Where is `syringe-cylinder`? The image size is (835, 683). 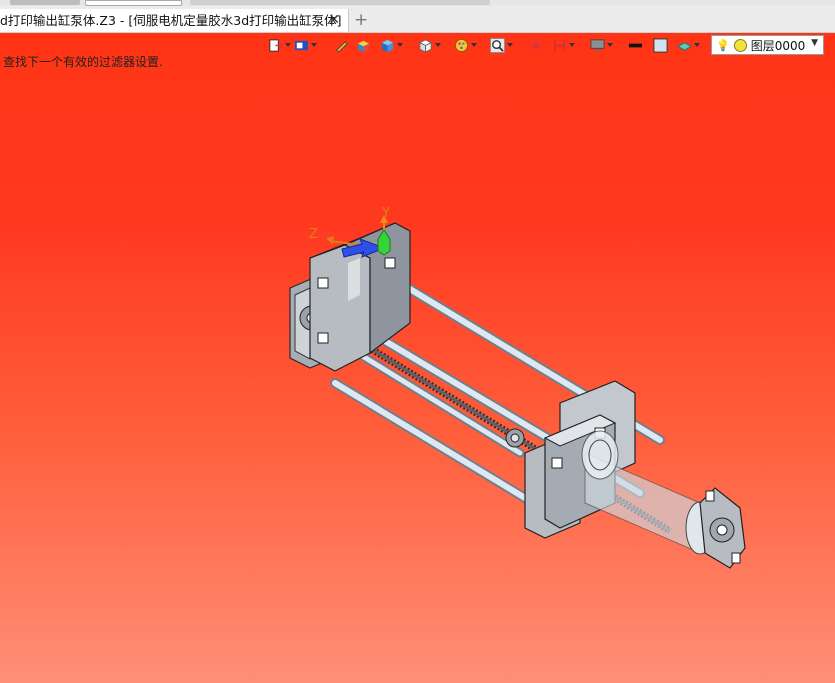
syringe-cylinder is located at coordinates (648, 492).